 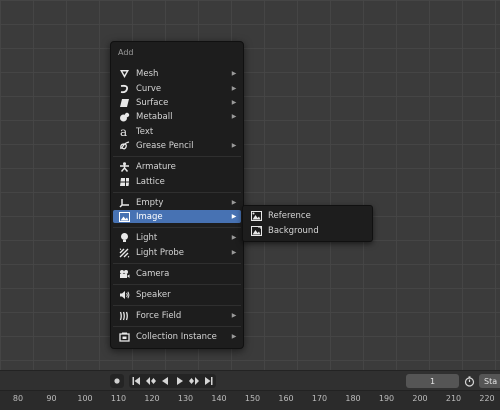 What do you see at coordinates (124, 88) in the screenshot?
I see `curve-icon` at bounding box center [124, 88].